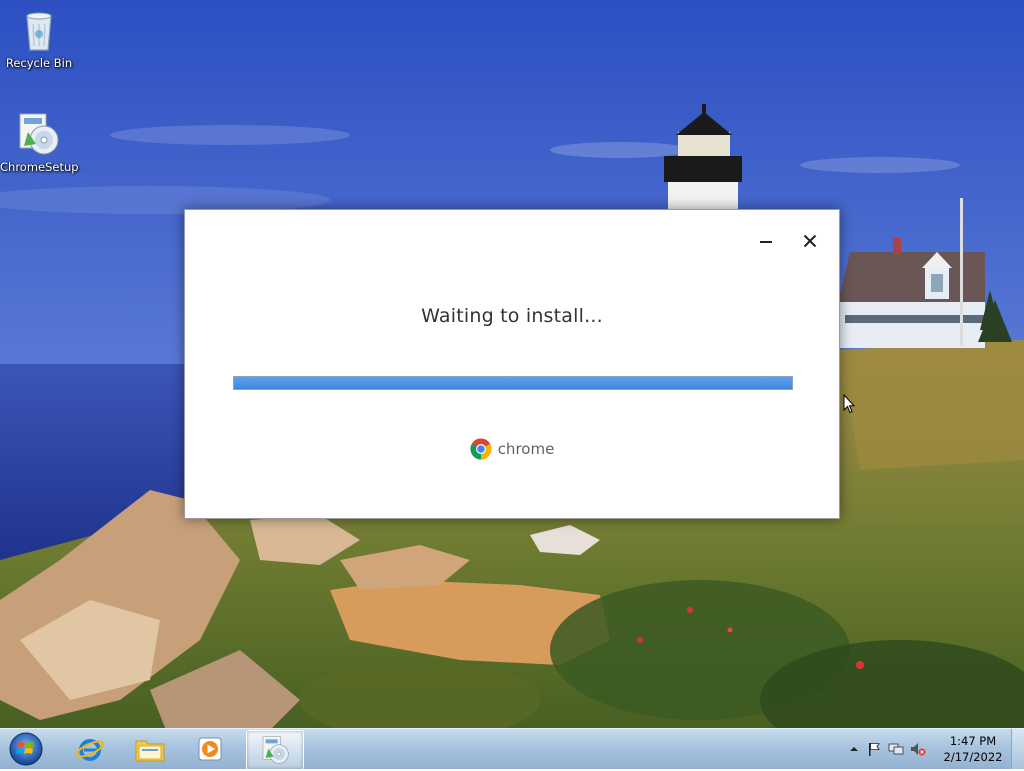  What do you see at coordinates (973, 749) in the screenshot?
I see `clock: 1:47 PM 2/17/2022` at bounding box center [973, 749].